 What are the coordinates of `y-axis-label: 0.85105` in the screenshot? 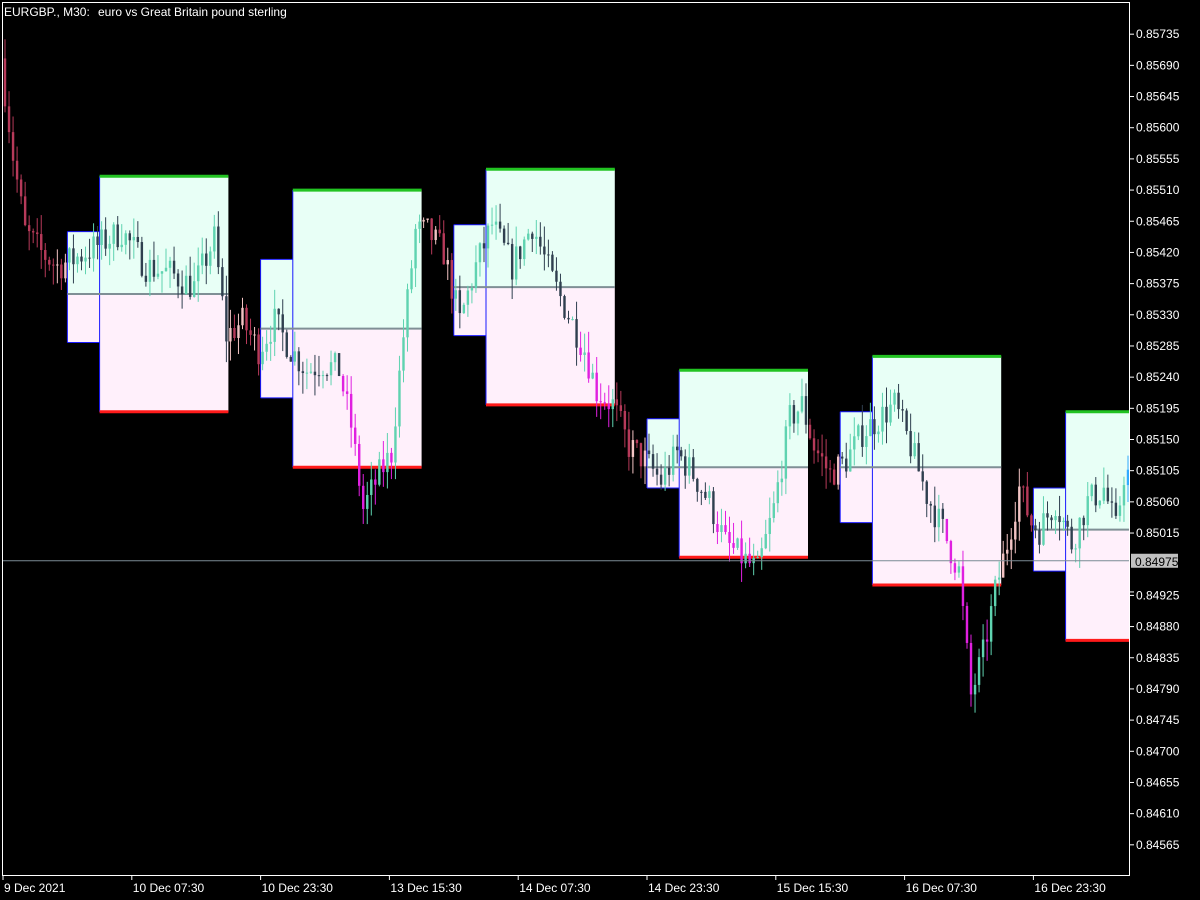 It's located at (1158, 471).